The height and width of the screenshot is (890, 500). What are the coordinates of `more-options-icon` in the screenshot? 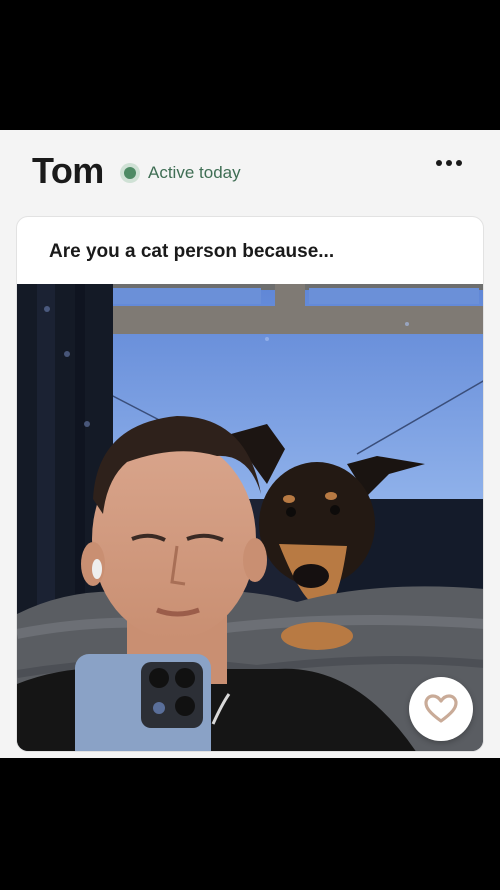 It's located at (449, 163).